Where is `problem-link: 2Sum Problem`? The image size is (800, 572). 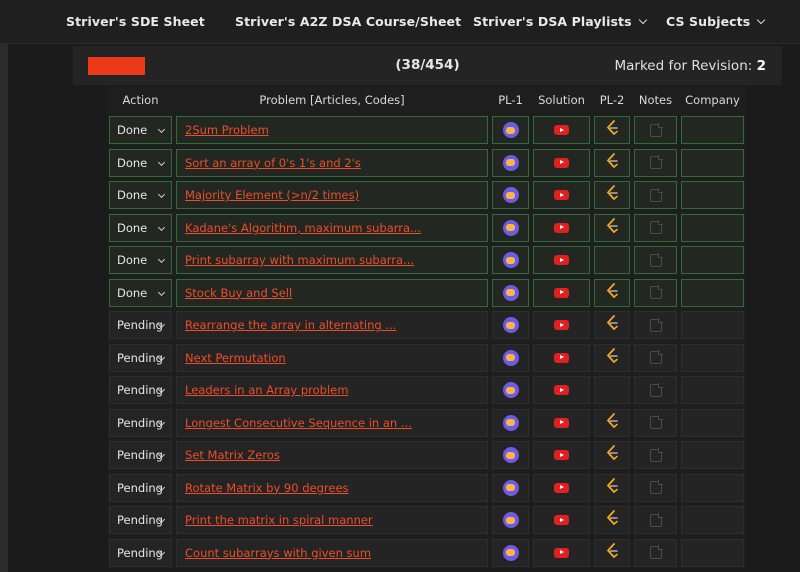 problem-link: 2Sum Problem is located at coordinates (332, 130).